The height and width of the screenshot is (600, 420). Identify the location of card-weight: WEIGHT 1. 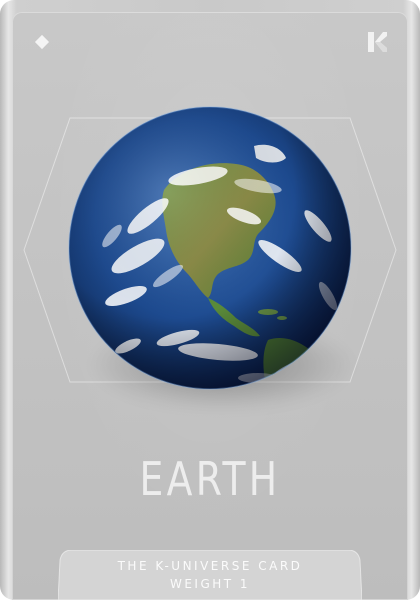
(210, 584).